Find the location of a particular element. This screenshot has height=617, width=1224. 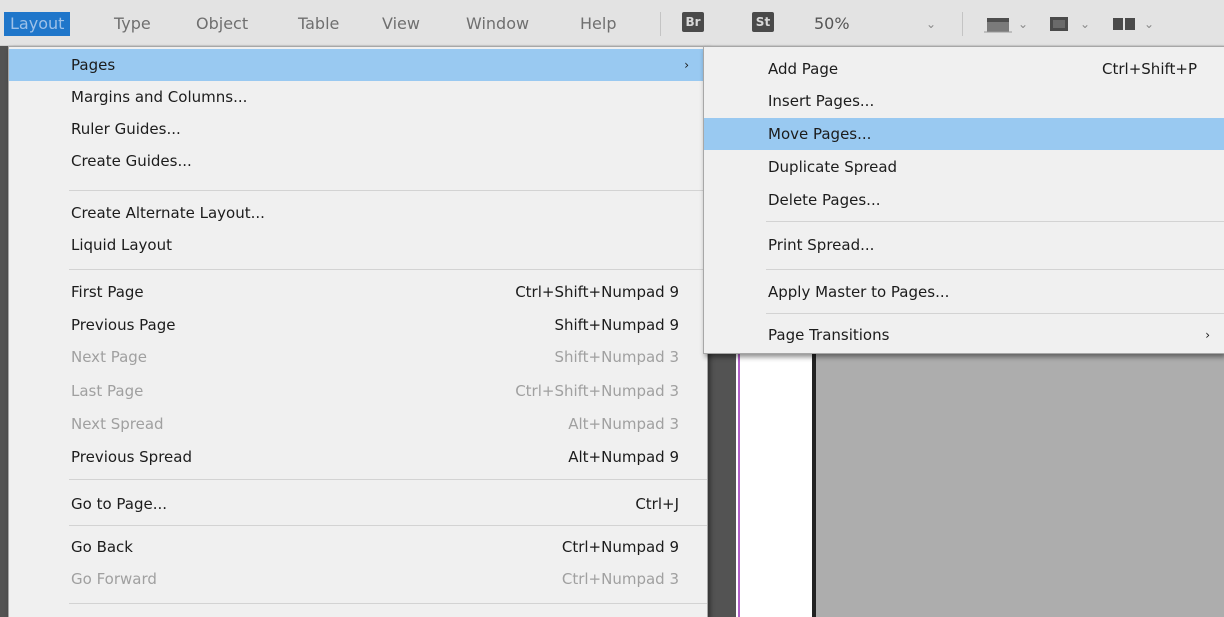

menu-item-go-back: Go Back Ctrl+Numpad 9 is located at coordinates (358, 547).